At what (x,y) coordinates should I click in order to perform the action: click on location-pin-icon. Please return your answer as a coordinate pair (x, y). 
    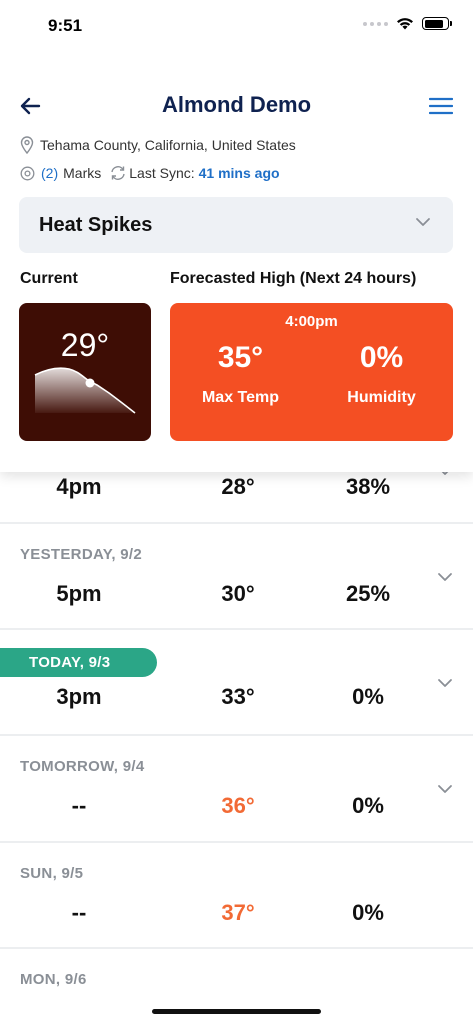
    Looking at the image, I should click on (27, 145).